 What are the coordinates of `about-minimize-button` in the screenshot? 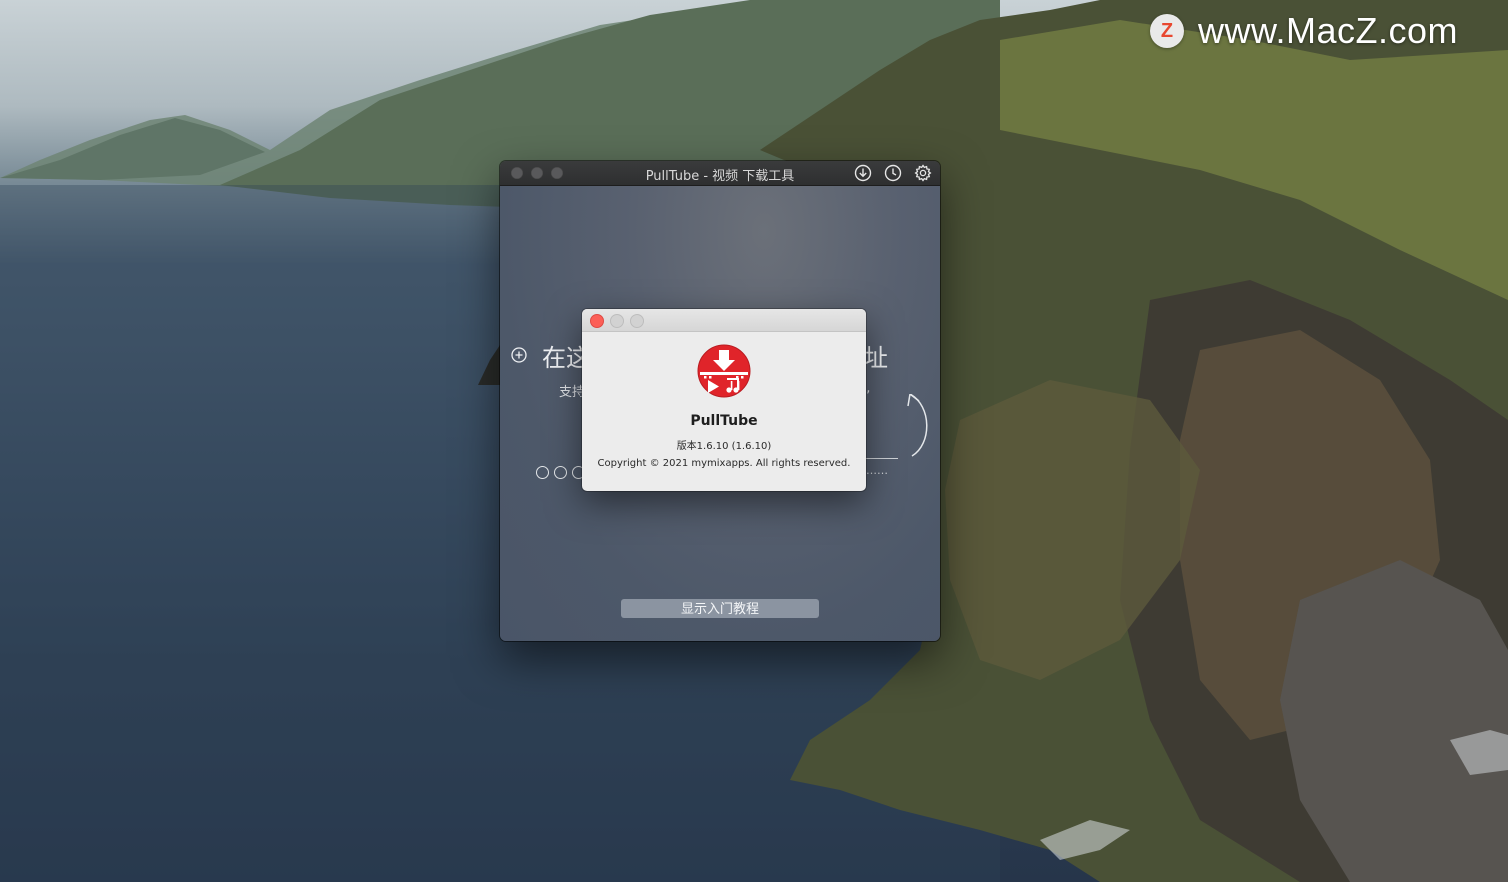 It's located at (617, 321).